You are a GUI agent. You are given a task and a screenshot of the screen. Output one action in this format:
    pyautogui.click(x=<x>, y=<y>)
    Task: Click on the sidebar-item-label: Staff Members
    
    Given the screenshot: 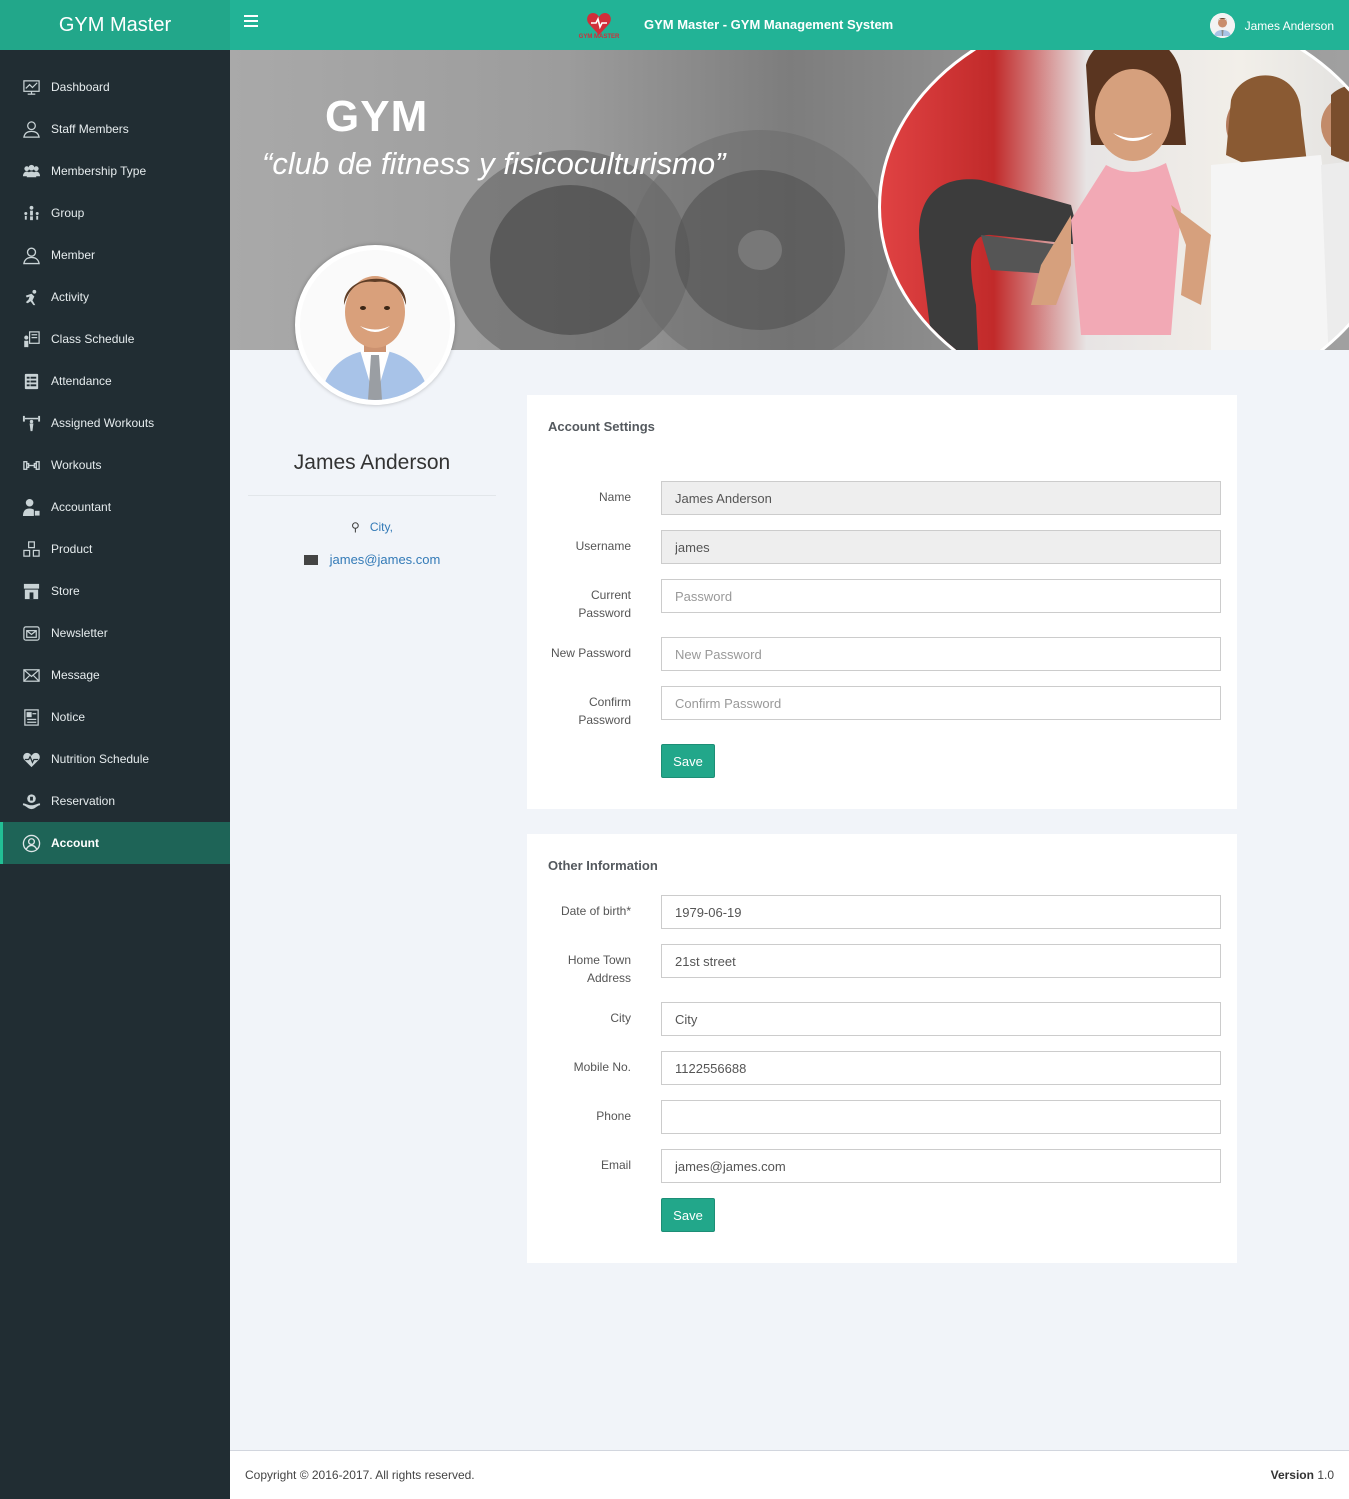 What is the action you would take?
    pyautogui.click(x=90, y=129)
    